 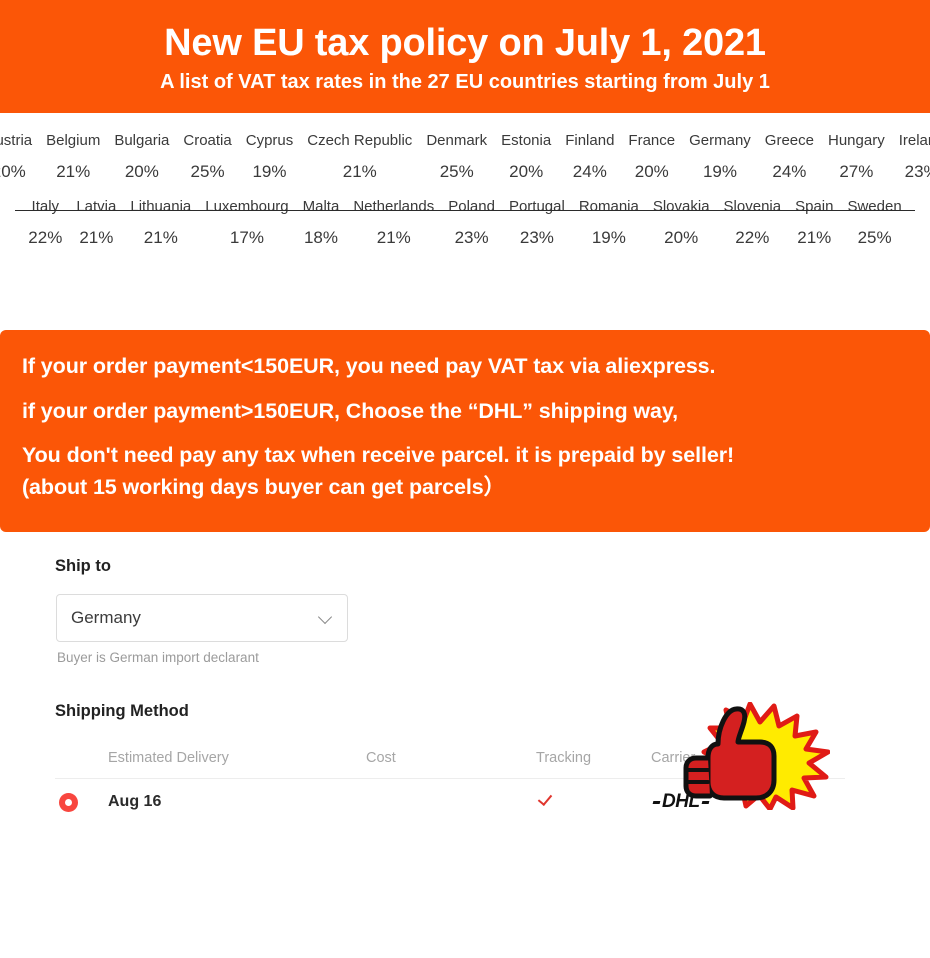 I want to click on vat-country: Lithuania, so click(x=161, y=207).